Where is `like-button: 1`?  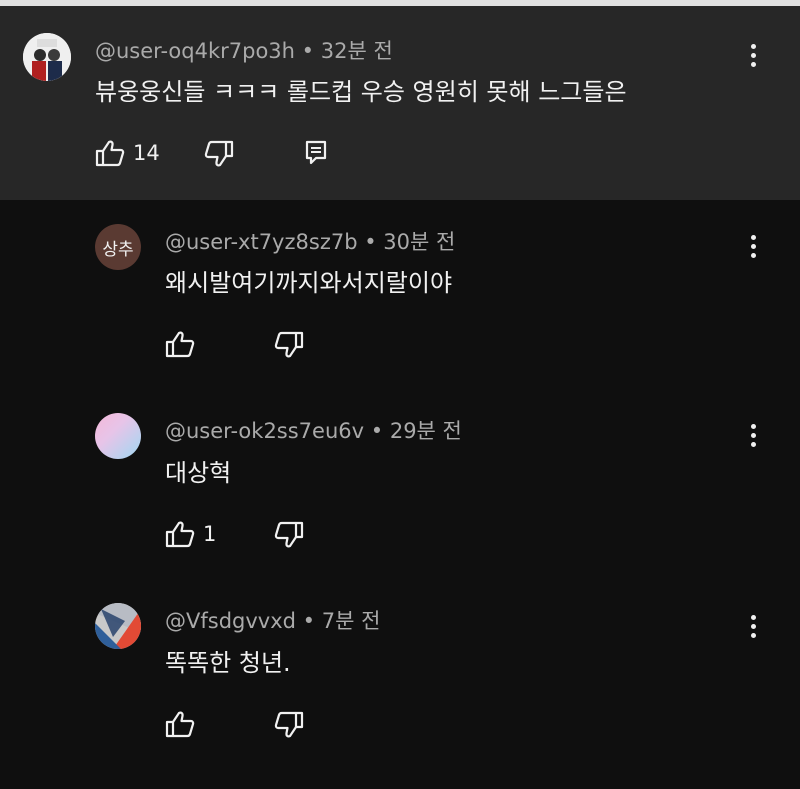
like-button: 1 is located at coordinates (190, 534).